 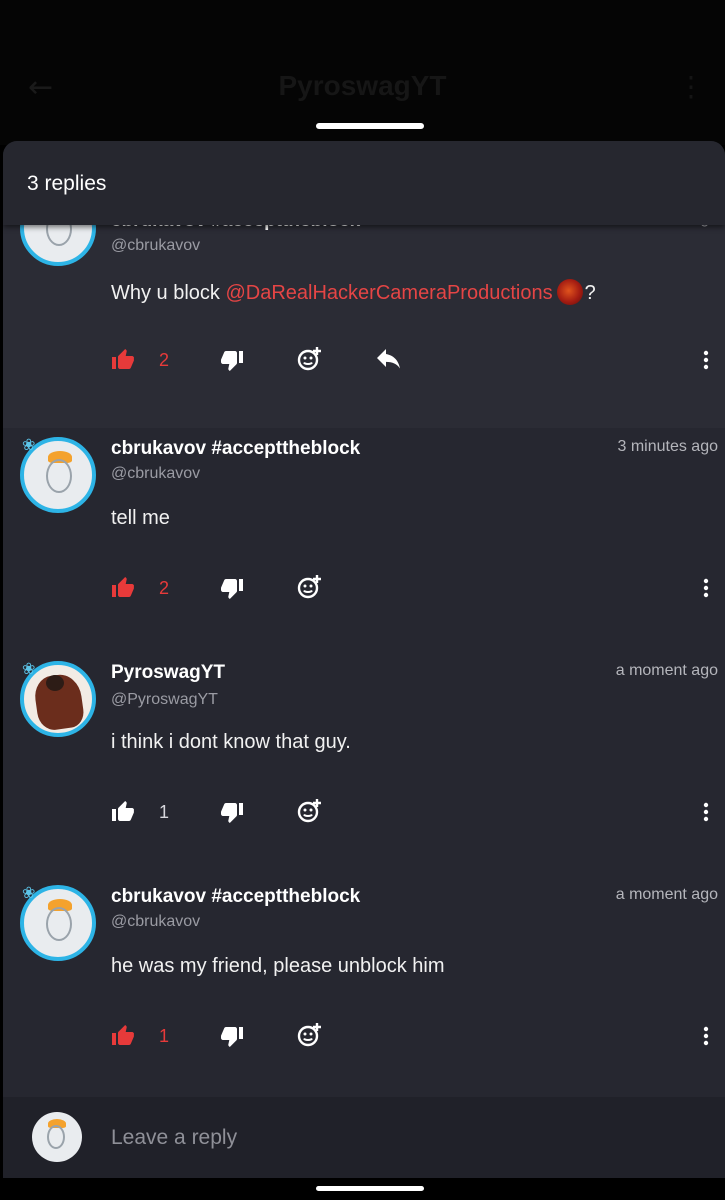 What do you see at coordinates (569, 292) in the screenshot?
I see `fire-emoji-icon` at bounding box center [569, 292].